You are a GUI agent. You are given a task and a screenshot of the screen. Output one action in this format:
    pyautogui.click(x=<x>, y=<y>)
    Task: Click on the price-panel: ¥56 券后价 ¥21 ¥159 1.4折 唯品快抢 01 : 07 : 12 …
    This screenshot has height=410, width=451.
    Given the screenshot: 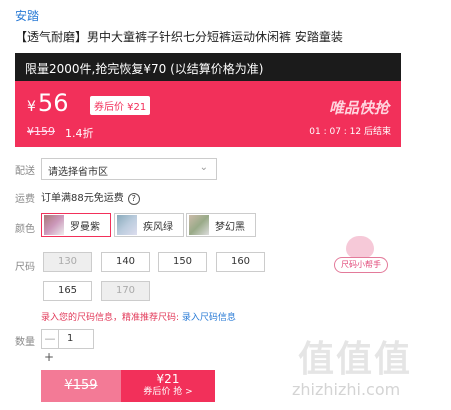 What is the action you would take?
    pyautogui.click(x=208, y=114)
    